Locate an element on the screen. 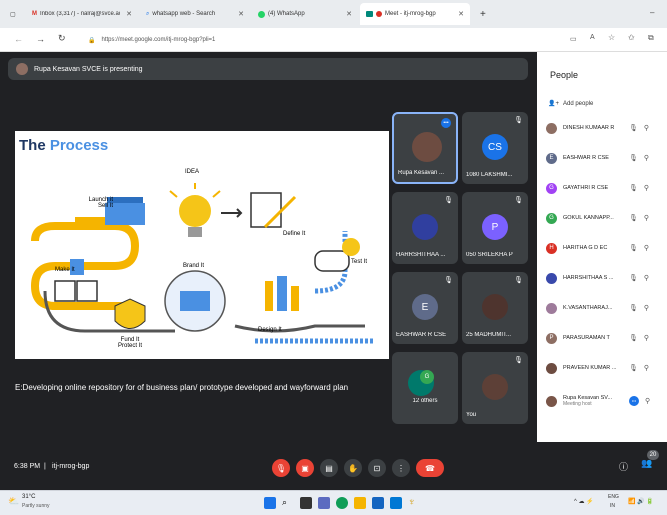  new-tab-button: + is located at coordinates (481, 14).